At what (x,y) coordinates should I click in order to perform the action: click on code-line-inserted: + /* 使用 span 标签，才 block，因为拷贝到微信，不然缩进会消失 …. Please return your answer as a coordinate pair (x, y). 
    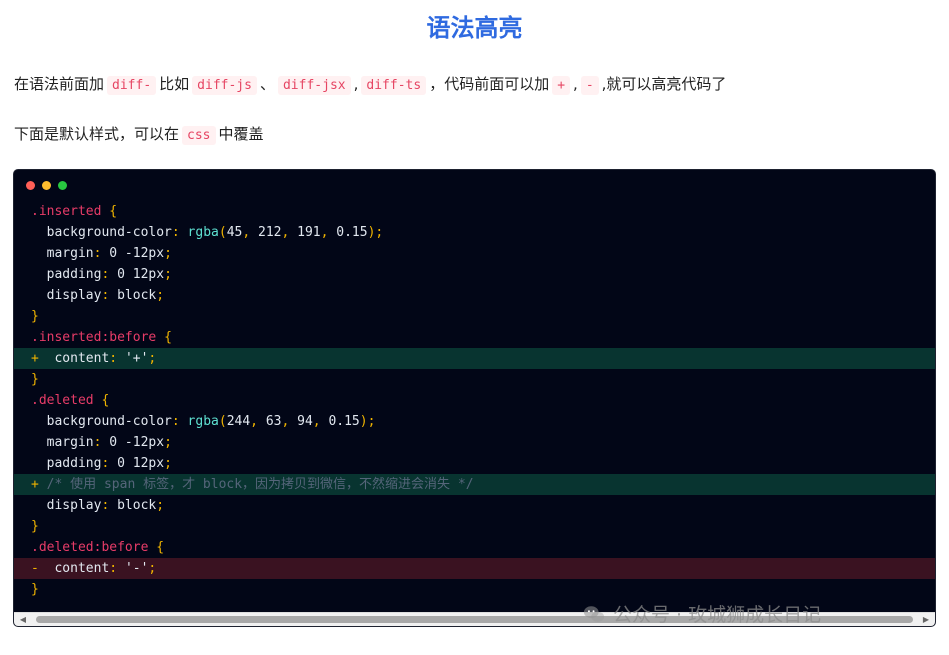
    Looking at the image, I should click on (474, 484).